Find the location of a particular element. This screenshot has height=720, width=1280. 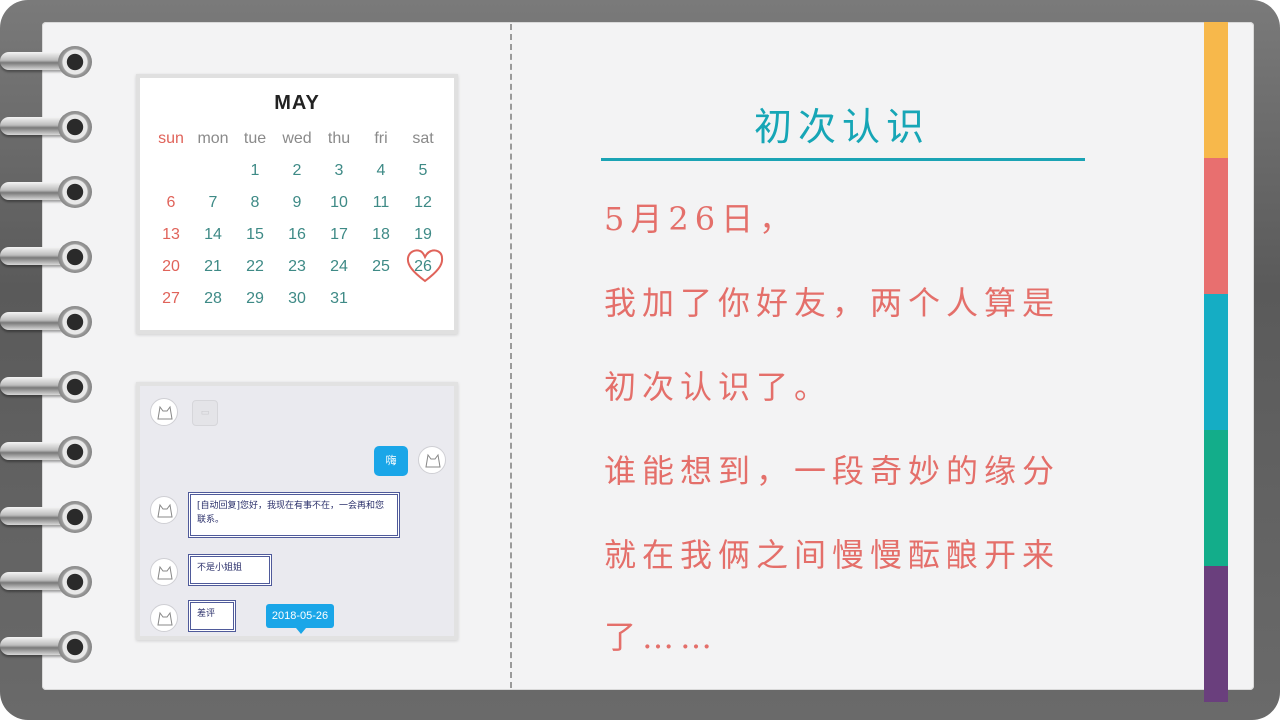

story-line: 5月26日， is located at coordinates (701, 219).